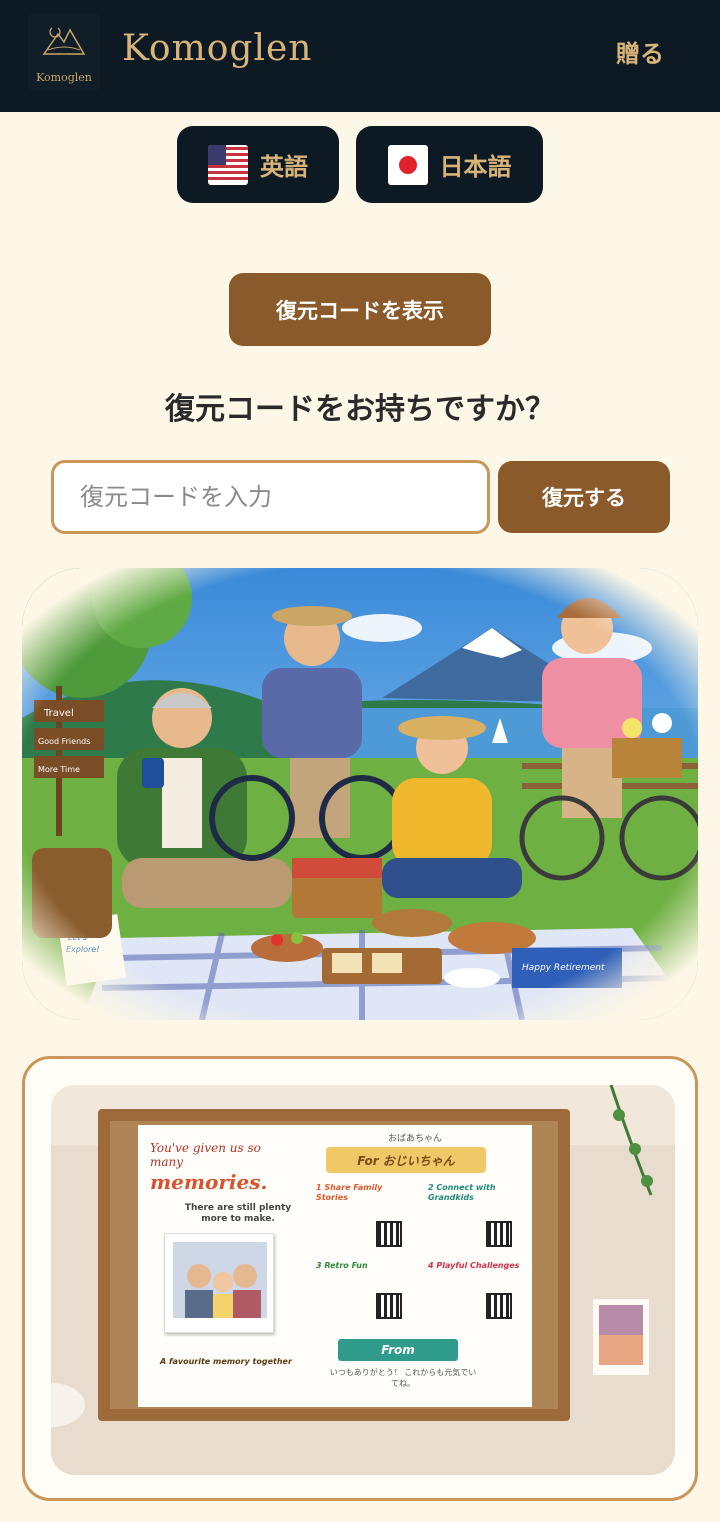 The height and width of the screenshot is (1522, 720). What do you see at coordinates (360, 409) in the screenshot?
I see `restore-question: 復元コードをお持ちですか？` at bounding box center [360, 409].